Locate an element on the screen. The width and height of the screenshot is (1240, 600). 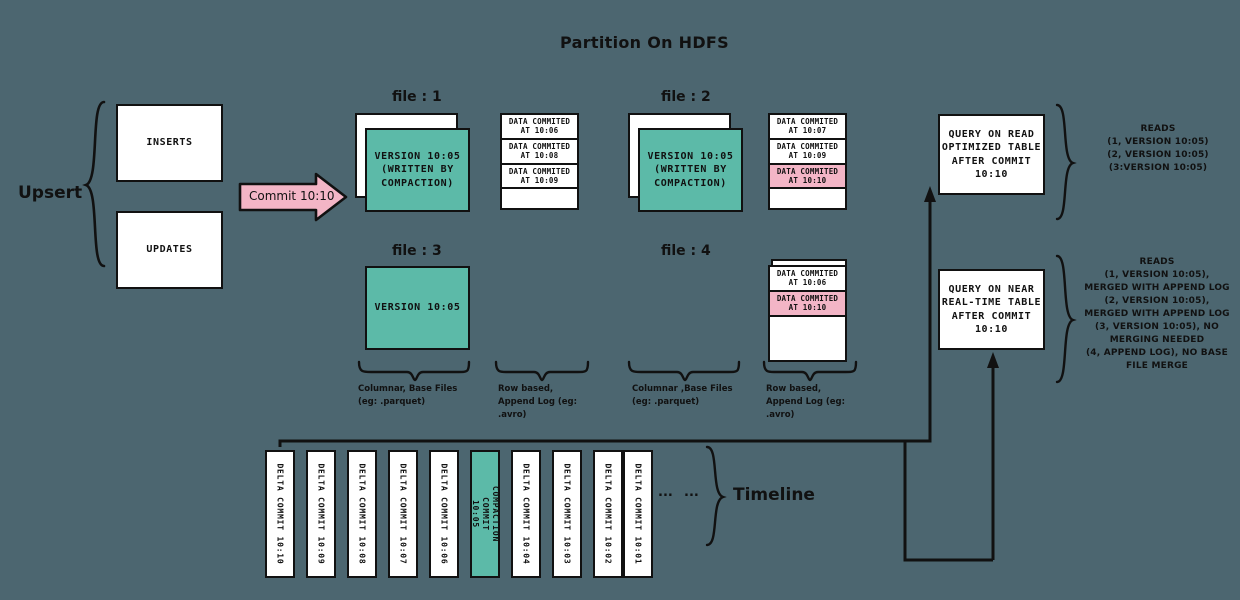
timeline-cell: DELTA COMMIT 10:04 is located at coordinates (526, 514).